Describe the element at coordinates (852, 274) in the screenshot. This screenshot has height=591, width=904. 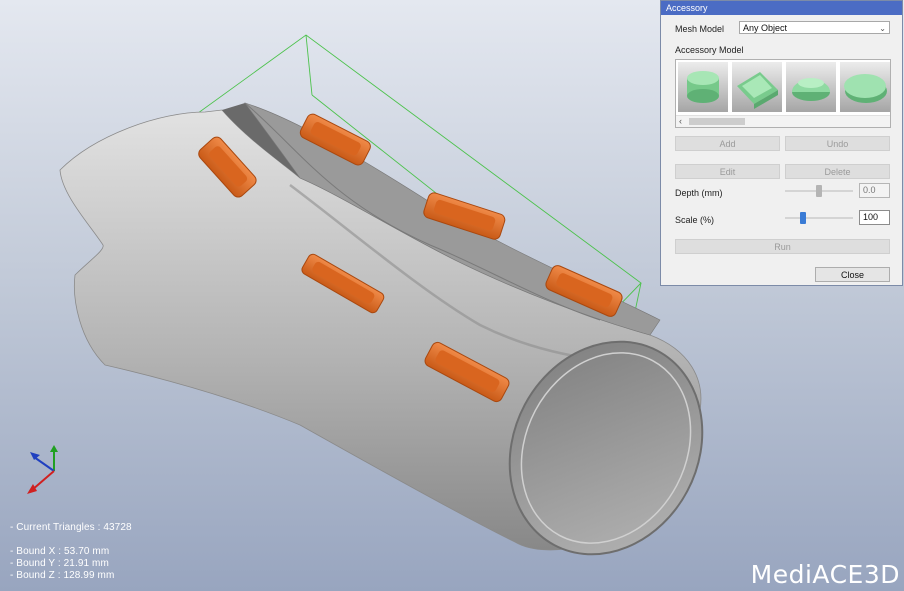
I see `close-button: Close` at that location.